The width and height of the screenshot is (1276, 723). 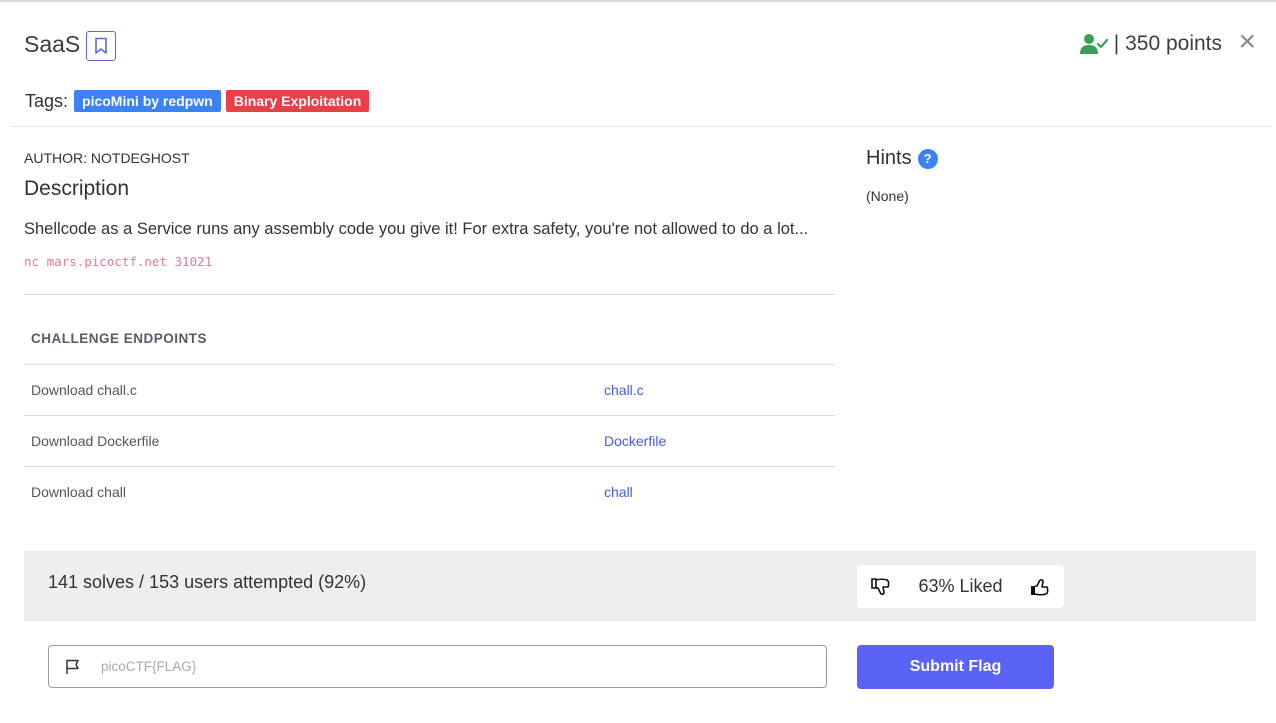 What do you see at coordinates (1093, 44) in the screenshot?
I see `user-check-icon` at bounding box center [1093, 44].